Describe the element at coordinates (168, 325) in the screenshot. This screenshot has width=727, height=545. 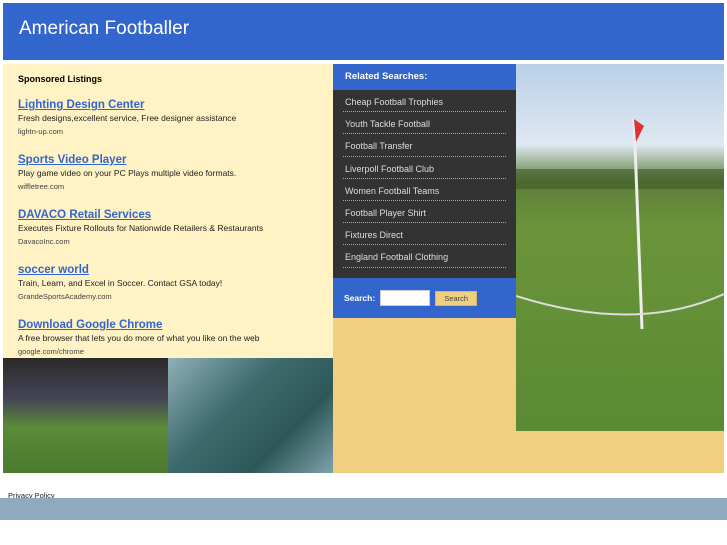
I see `ad-link: Download Google Chrome` at that location.